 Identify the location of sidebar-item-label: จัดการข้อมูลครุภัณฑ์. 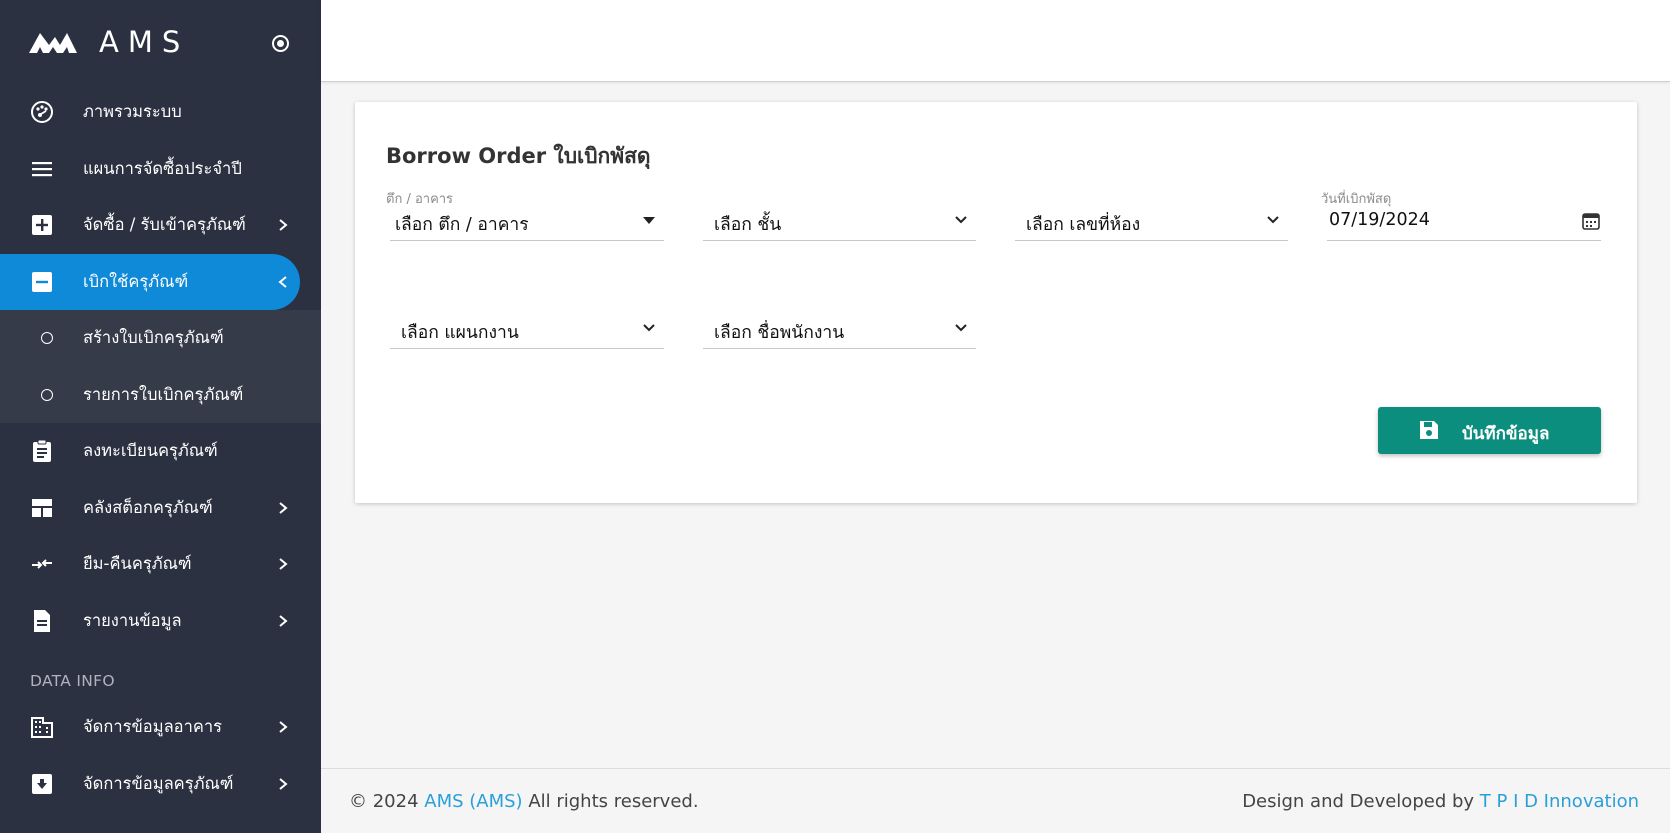
(158, 783).